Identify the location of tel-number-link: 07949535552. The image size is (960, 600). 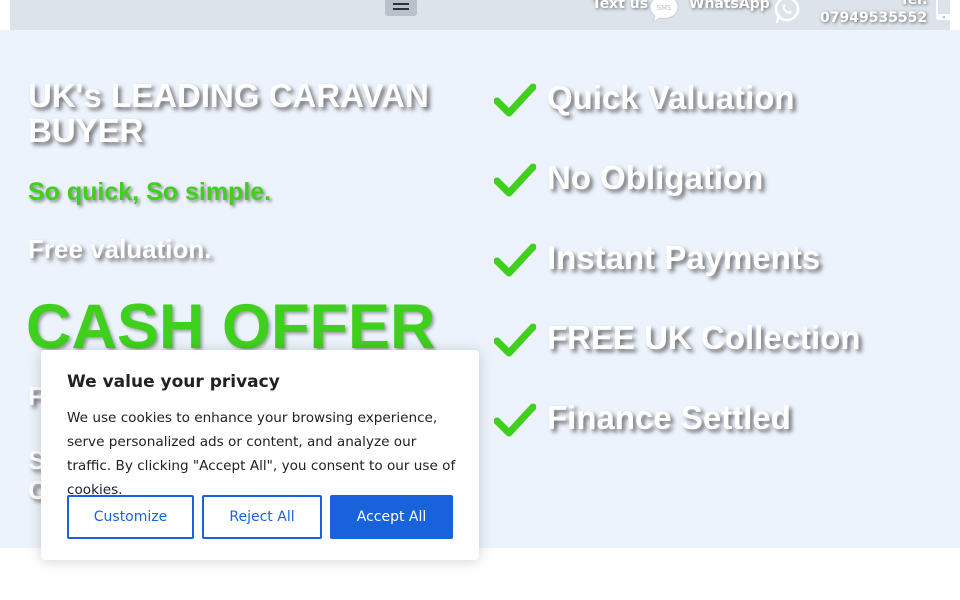
(873, 18).